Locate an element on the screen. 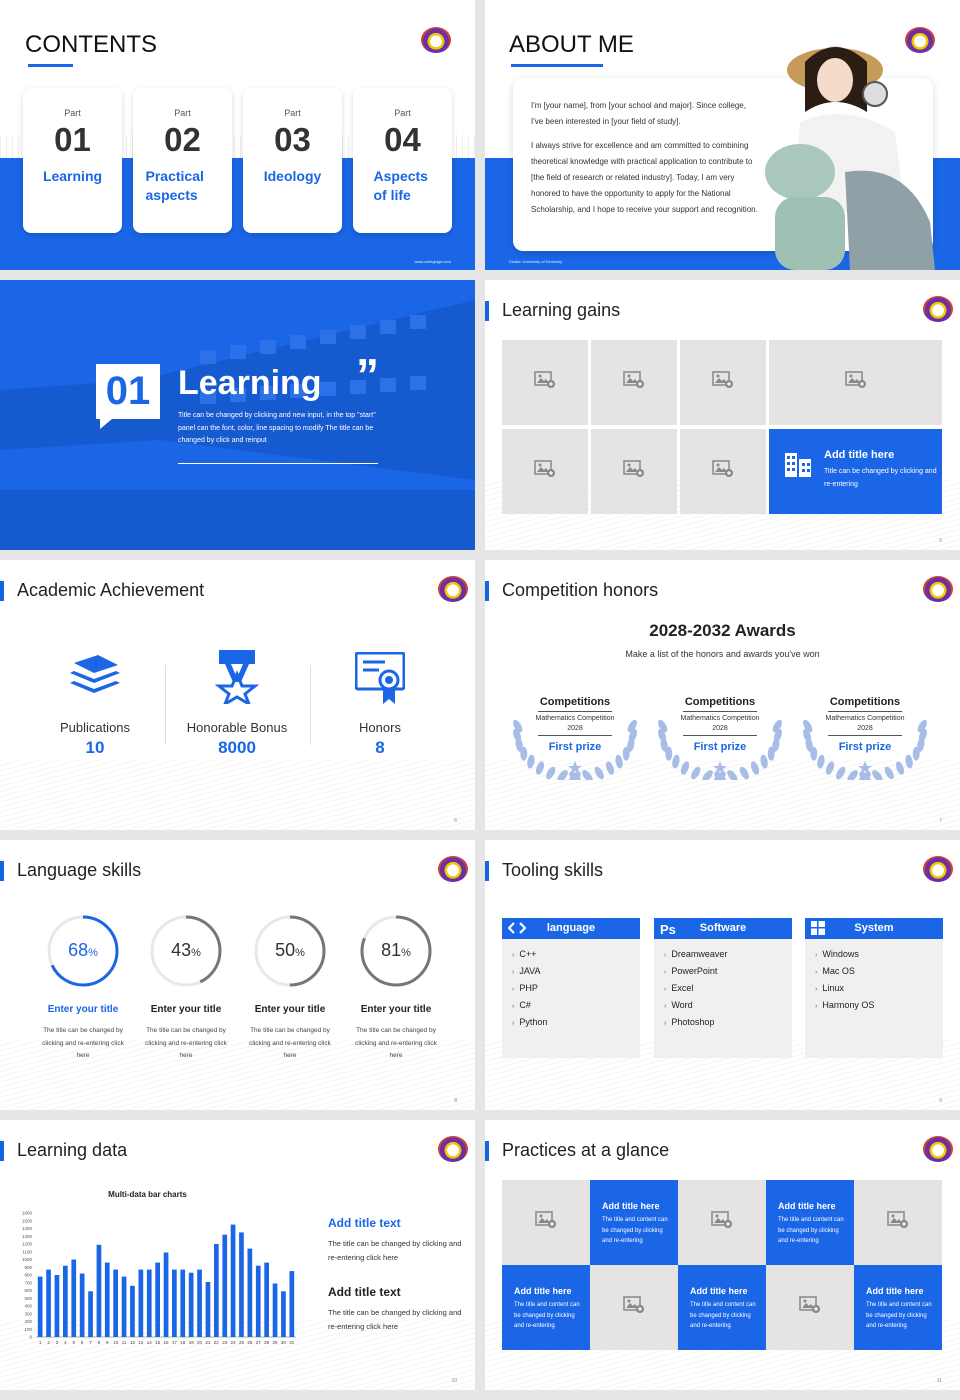  section-divider is located at coordinates (278, 463).